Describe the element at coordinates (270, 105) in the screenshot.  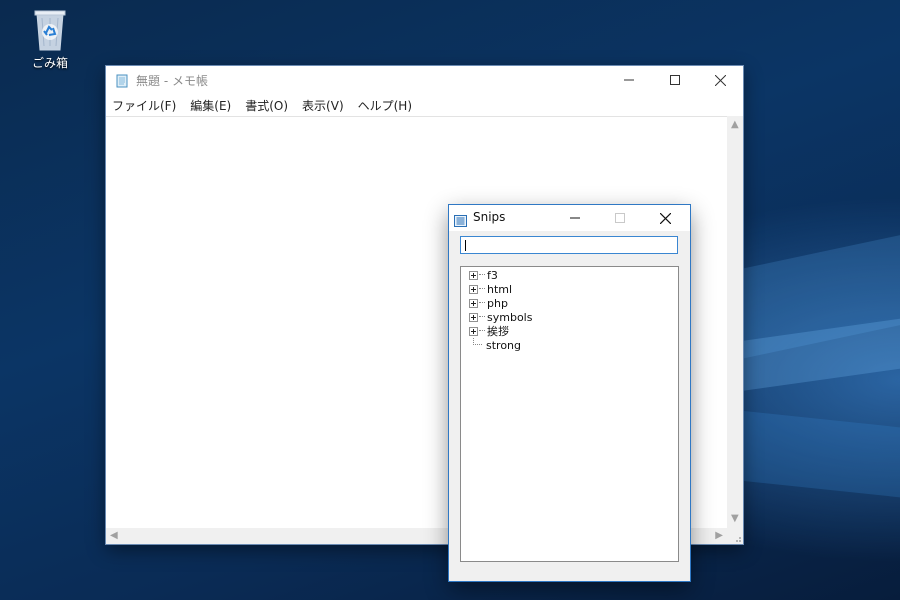
I see `menu-format: 書式(O)` at that location.